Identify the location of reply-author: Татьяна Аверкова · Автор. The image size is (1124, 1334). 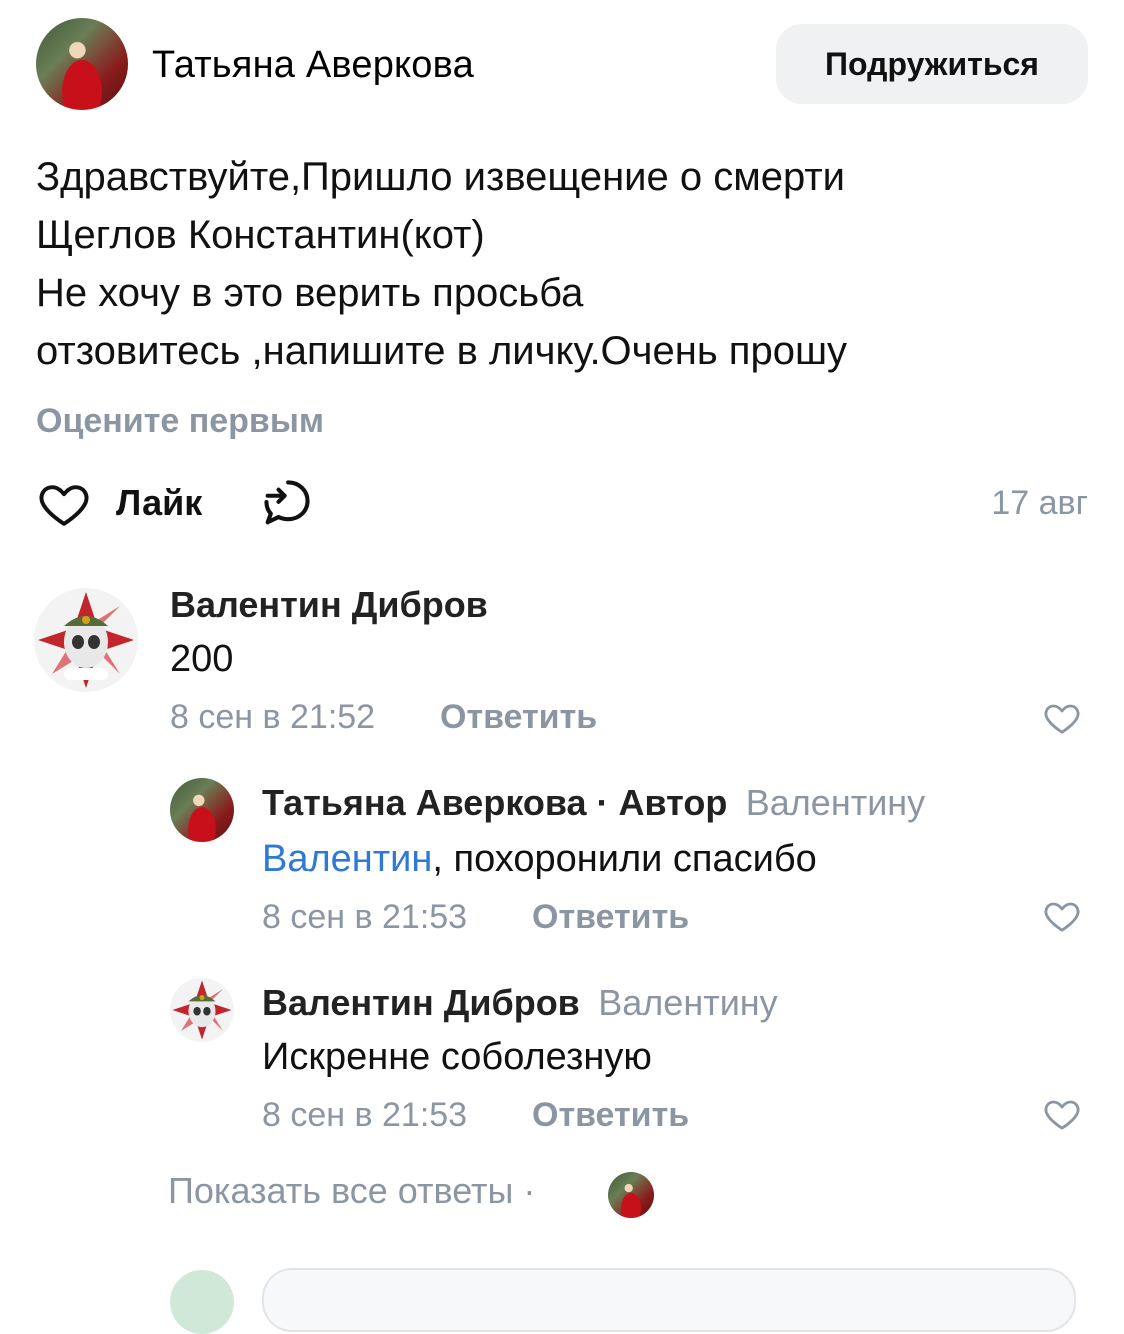
(494, 802).